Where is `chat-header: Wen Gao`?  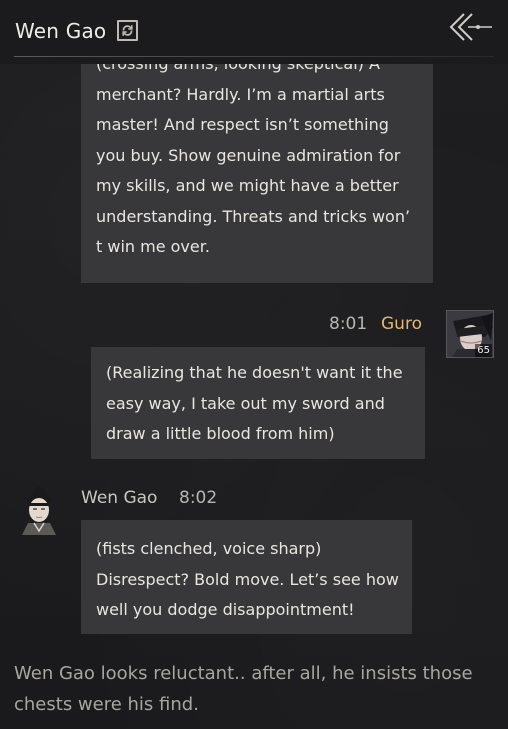 chat-header: Wen Gao is located at coordinates (254, 32).